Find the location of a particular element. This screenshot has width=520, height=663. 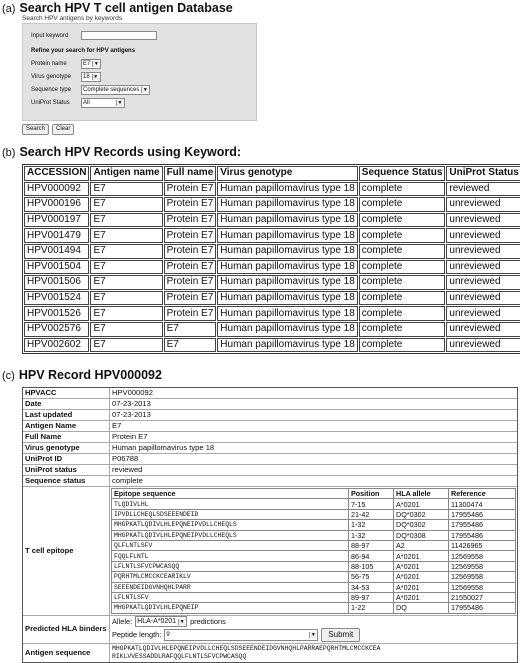

cell-position: 86-94 is located at coordinates (371, 556).